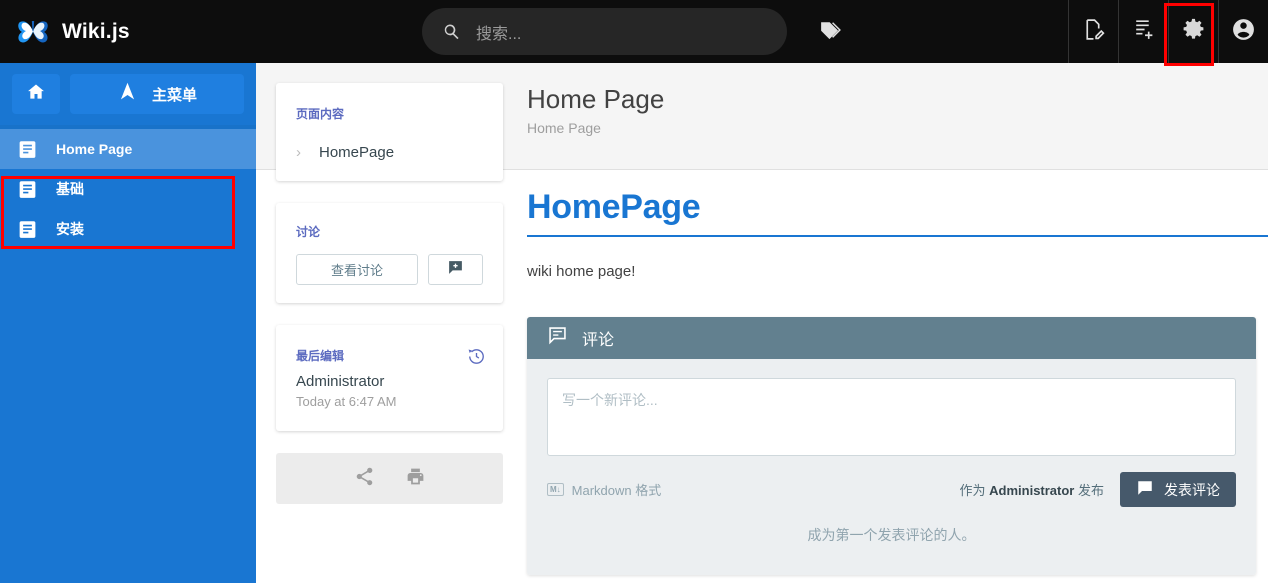 The height and width of the screenshot is (583, 1268). Describe the element at coordinates (128, 229) in the screenshot. I see `sidebar-item-anzhuang: 安装` at that location.